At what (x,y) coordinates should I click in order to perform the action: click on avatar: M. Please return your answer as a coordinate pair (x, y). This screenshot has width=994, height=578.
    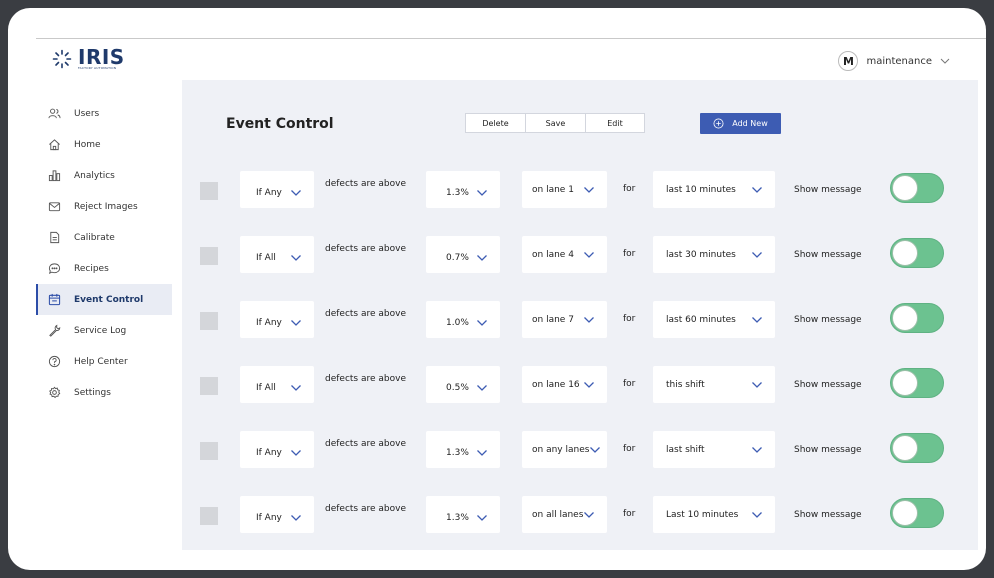
    Looking at the image, I should click on (848, 61).